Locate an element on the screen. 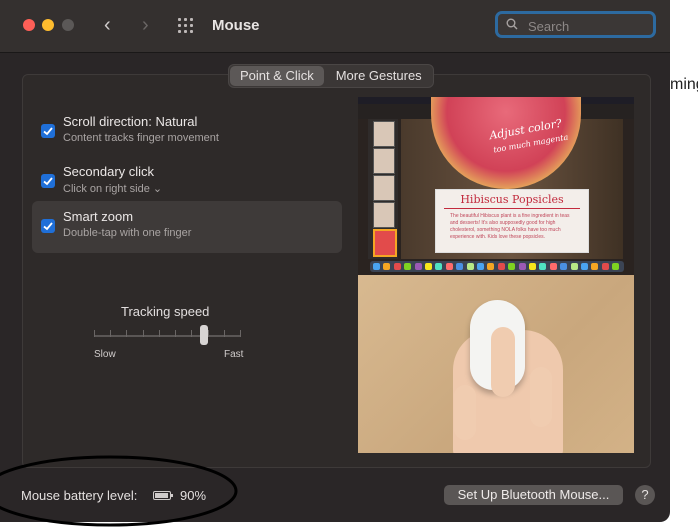 The image size is (698, 530). search-input is located at coordinates (588, 26).